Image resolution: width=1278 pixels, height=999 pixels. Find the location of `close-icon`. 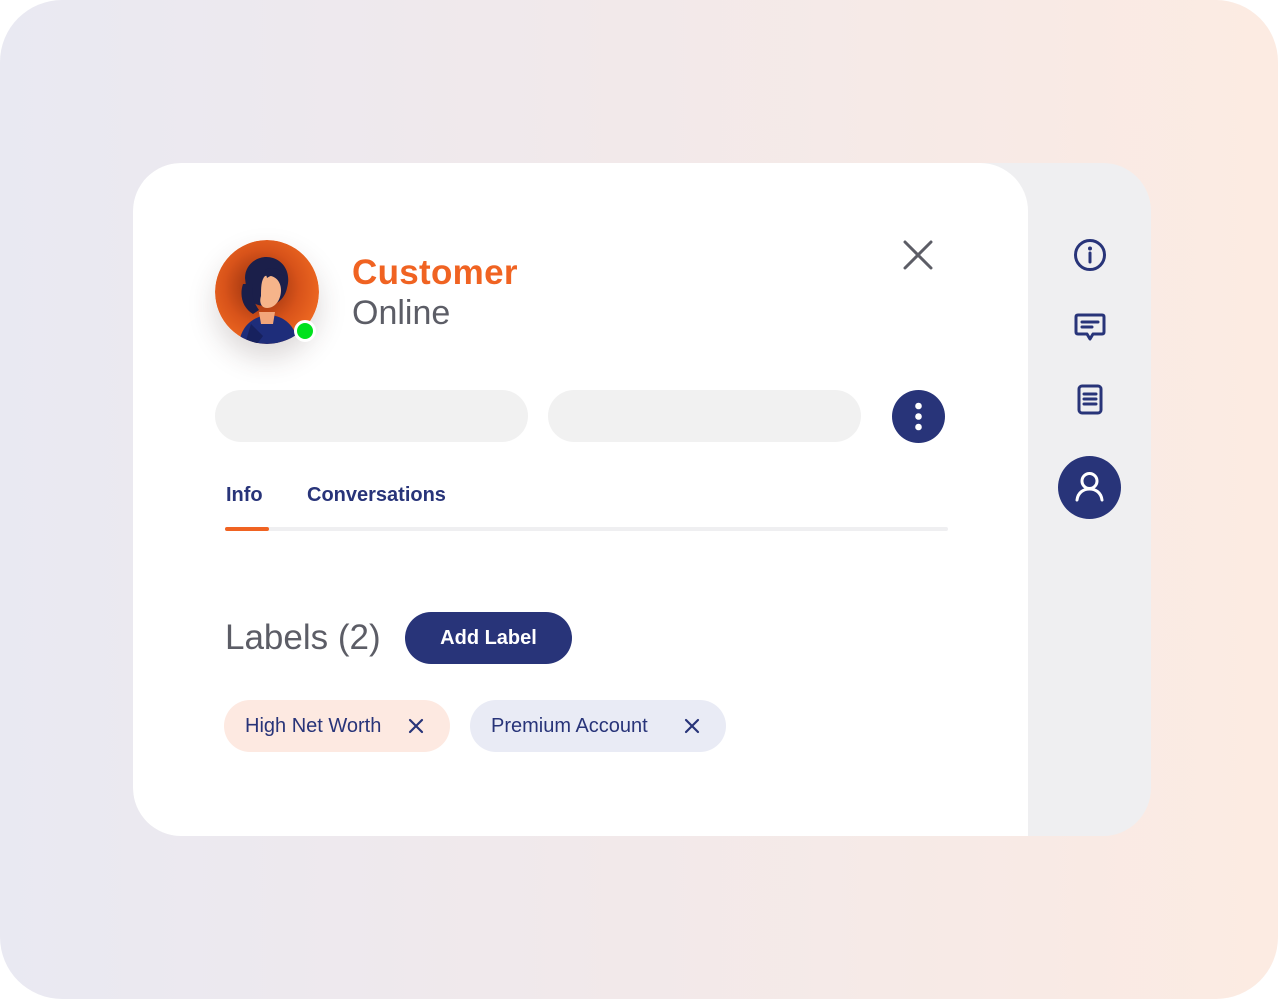

close-icon is located at coordinates (918, 255).